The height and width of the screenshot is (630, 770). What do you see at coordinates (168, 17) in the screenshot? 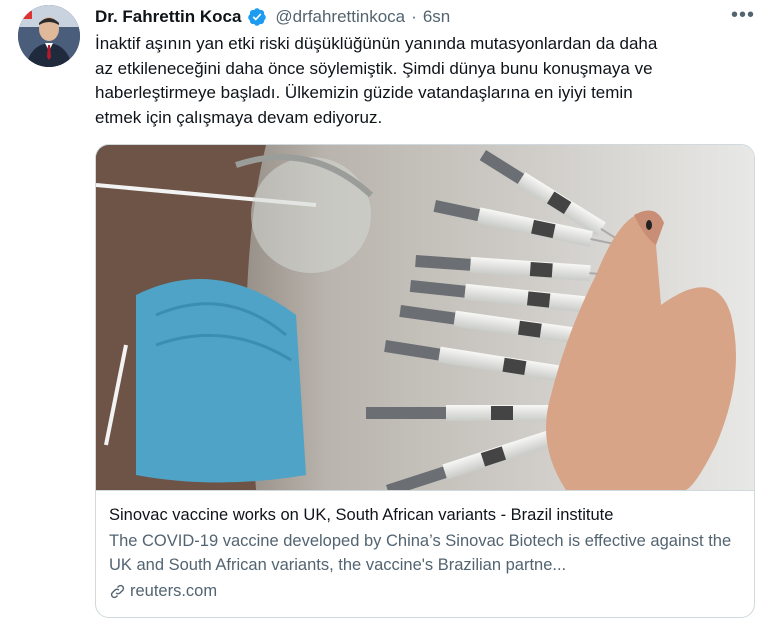
I see `author-name: Dr. Fahrettin Koca` at bounding box center [168, 17].